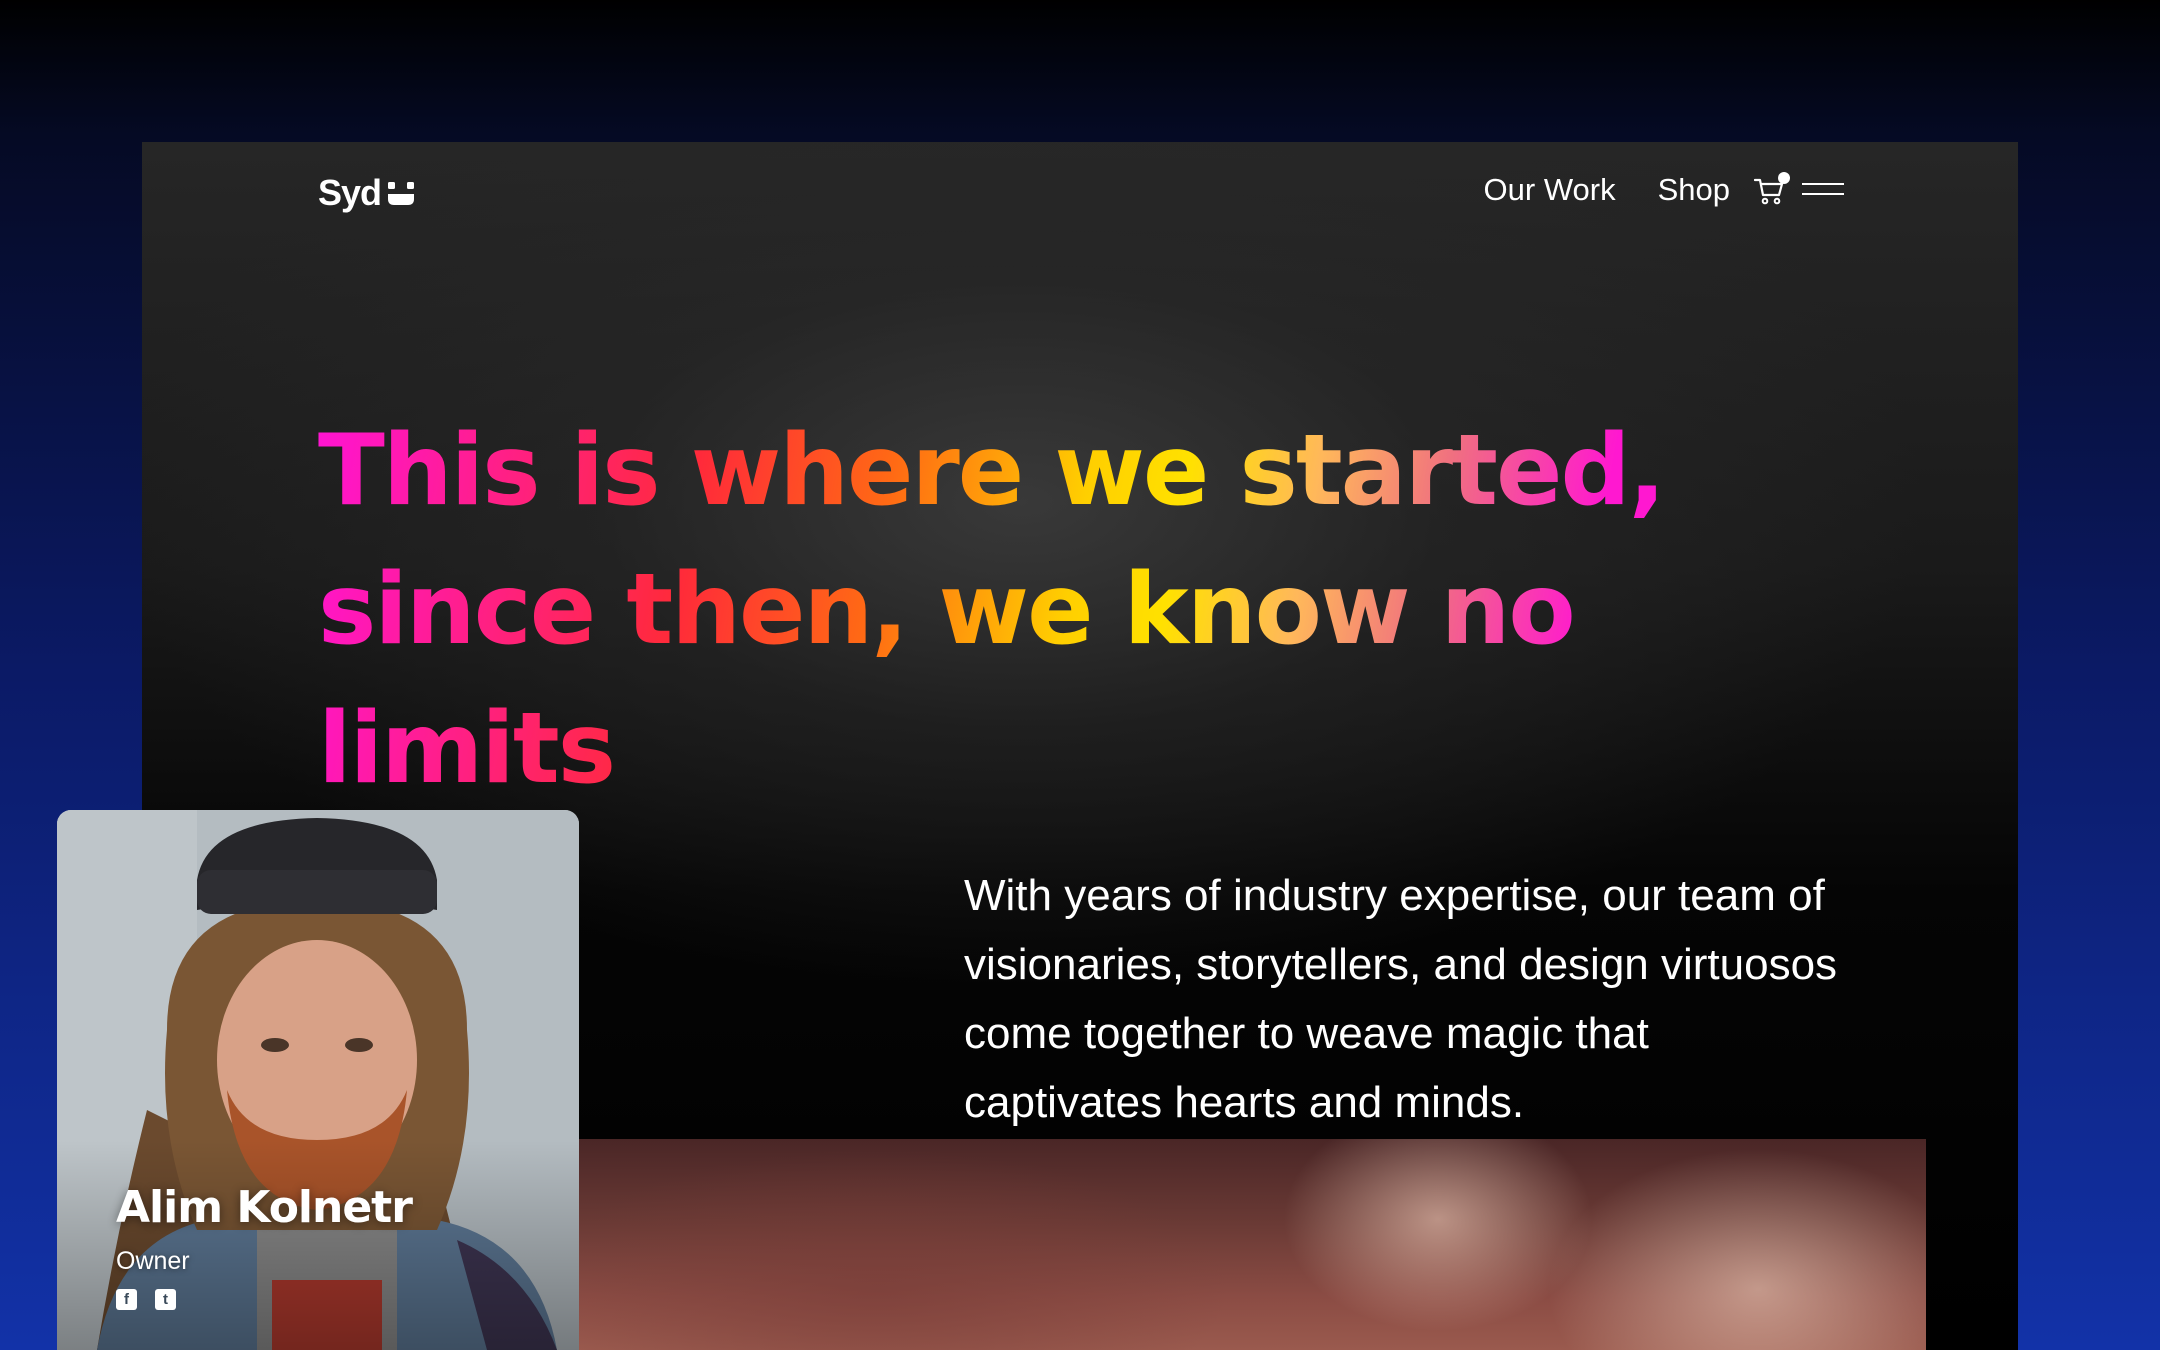  I want to click on profile-role: Owner, so click(153, 1261).